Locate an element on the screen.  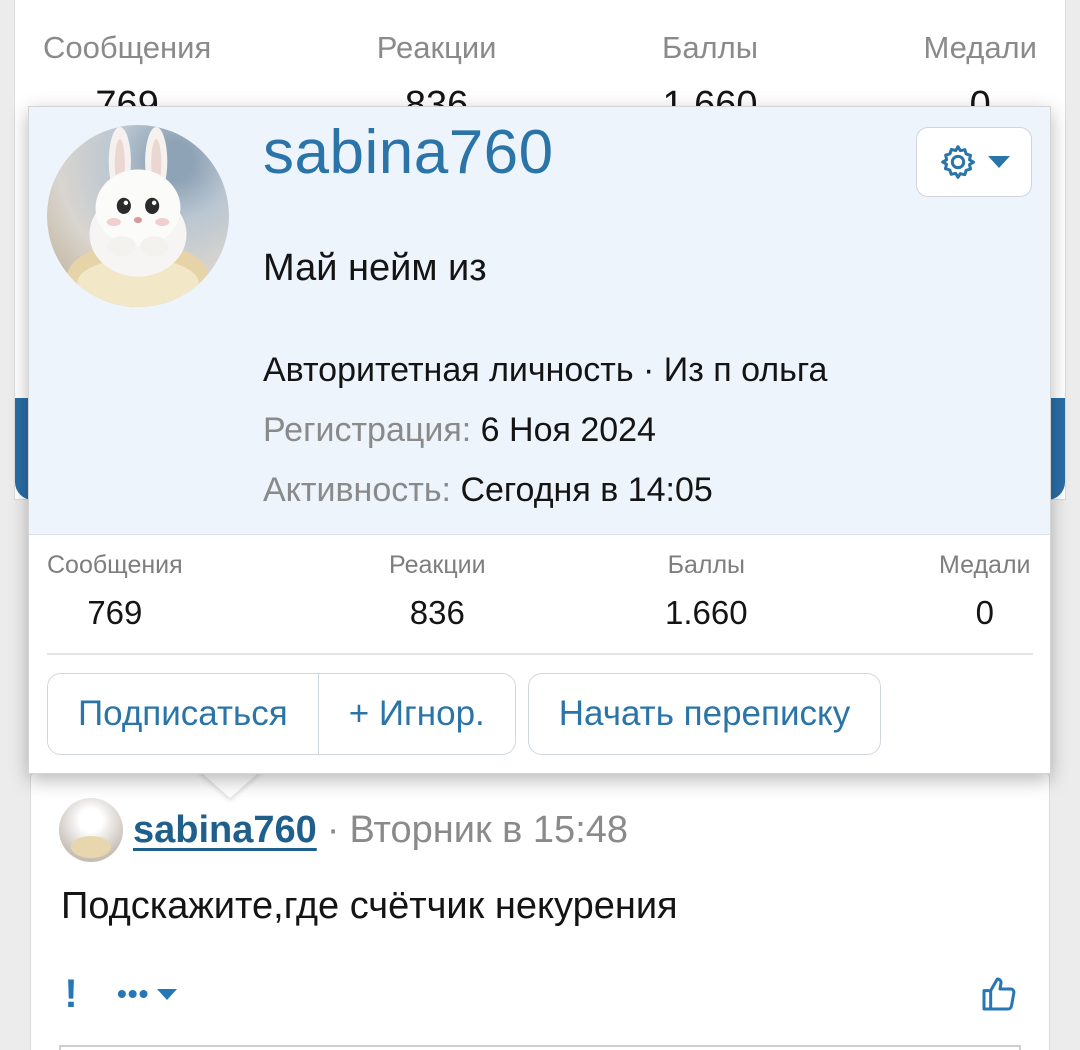
stat-label: Медали is located at coordinates (985, 565).